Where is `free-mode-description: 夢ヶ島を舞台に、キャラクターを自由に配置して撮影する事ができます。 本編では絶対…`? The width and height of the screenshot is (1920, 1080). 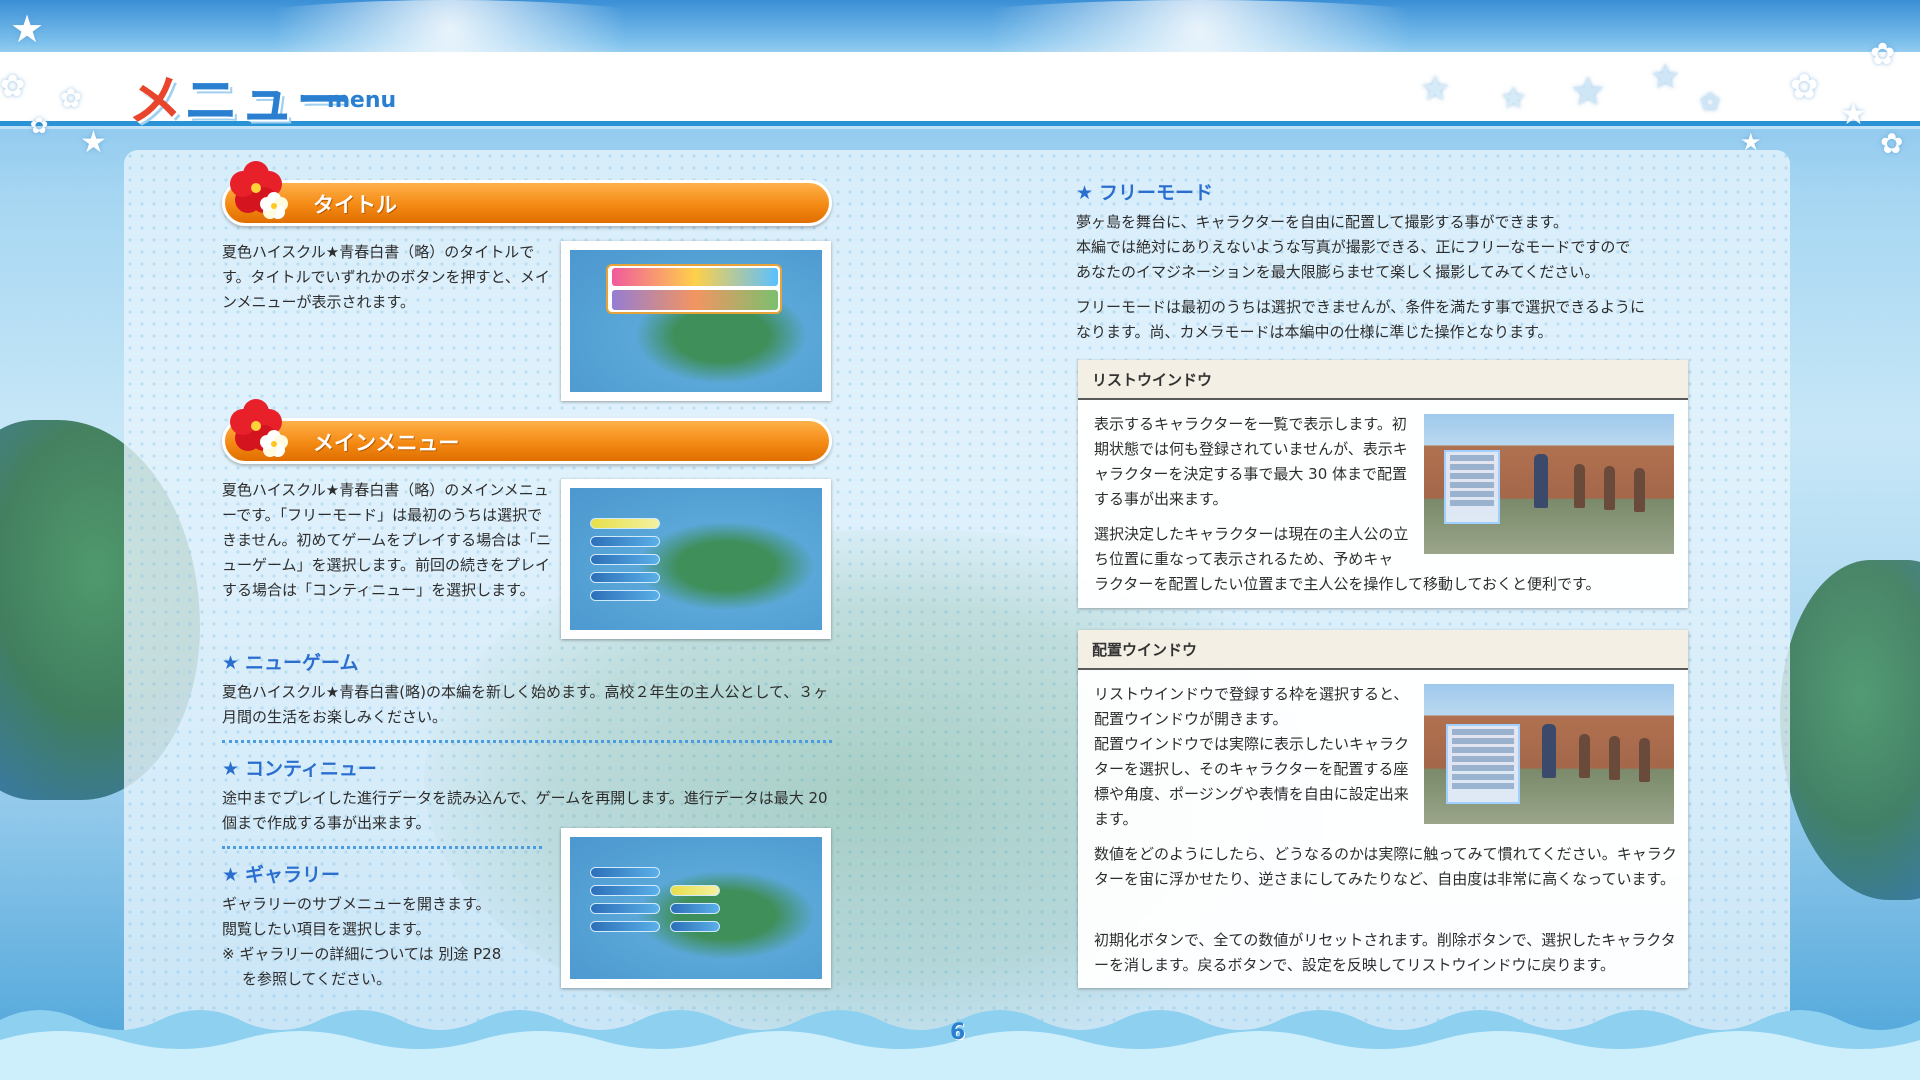
free-mode-description: 夢ヶ島を舞台に、キャラクターを自由に配置して撮影する事ができます。 本編では絶対… is located at coordinates (1386, 277).